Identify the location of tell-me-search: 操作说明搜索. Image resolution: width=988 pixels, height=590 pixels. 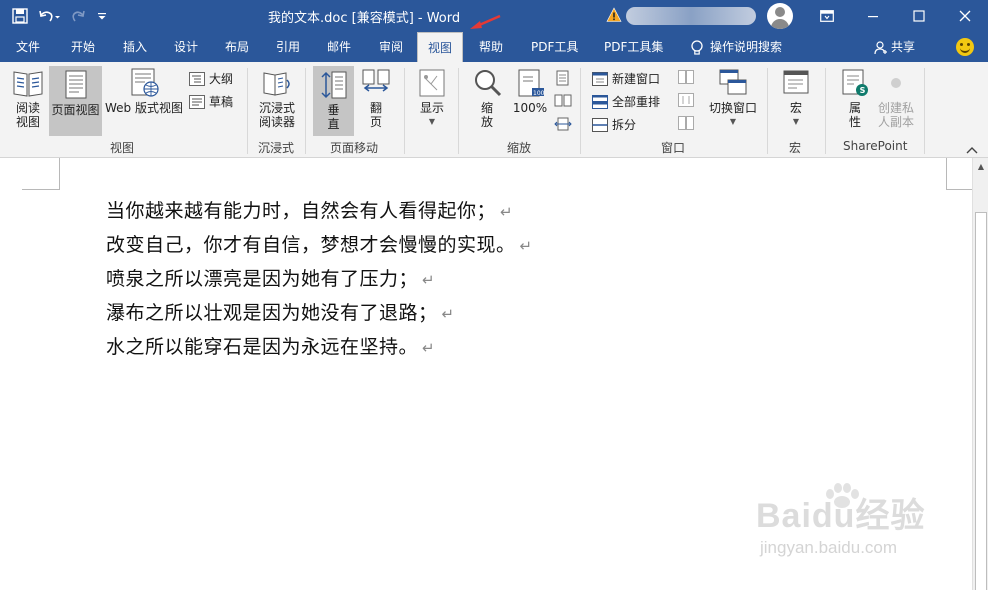
(736, 47).